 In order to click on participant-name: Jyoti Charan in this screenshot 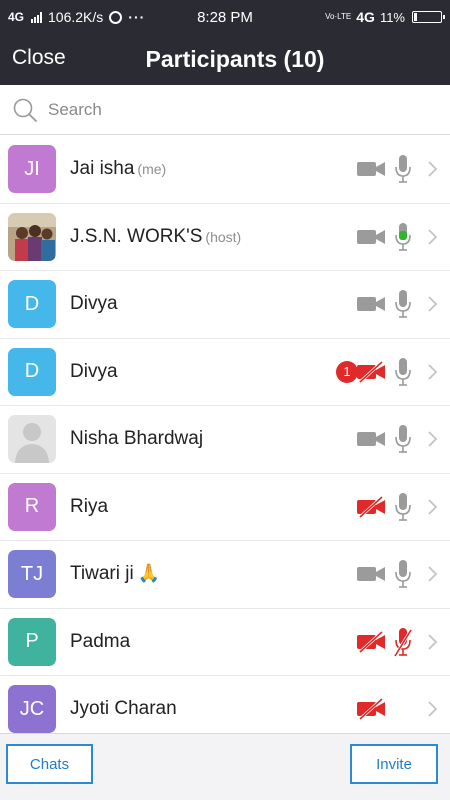, I will do `click(123, 709)`.